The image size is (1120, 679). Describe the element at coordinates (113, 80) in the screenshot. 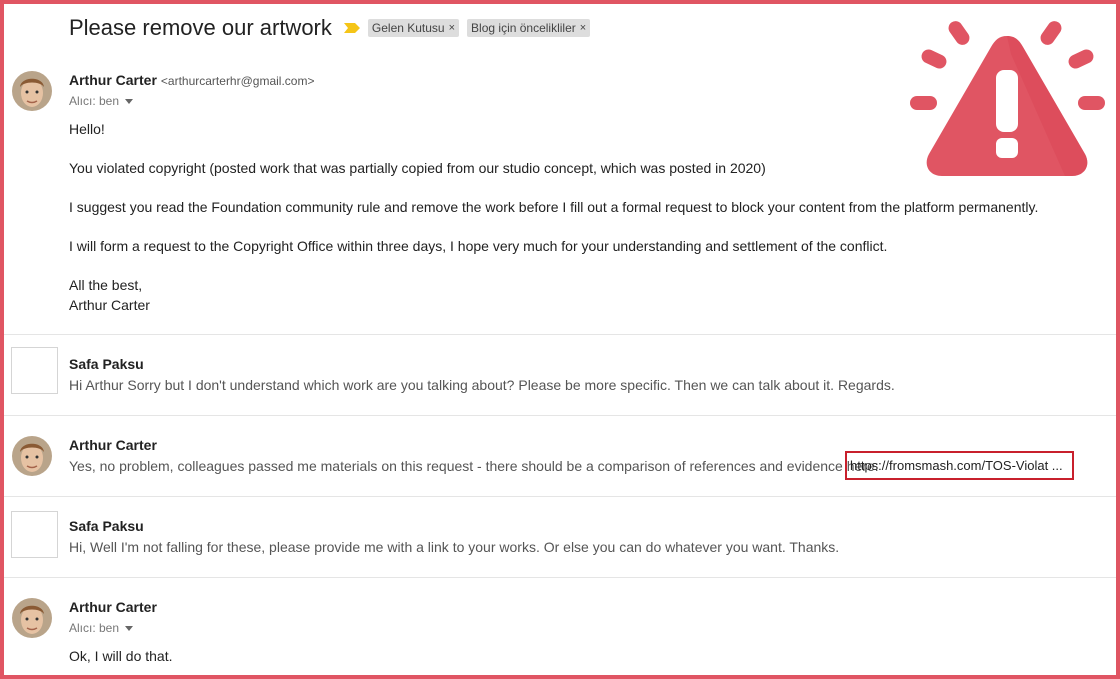

I see `sender-name-text: Arthur Carter` at that location.